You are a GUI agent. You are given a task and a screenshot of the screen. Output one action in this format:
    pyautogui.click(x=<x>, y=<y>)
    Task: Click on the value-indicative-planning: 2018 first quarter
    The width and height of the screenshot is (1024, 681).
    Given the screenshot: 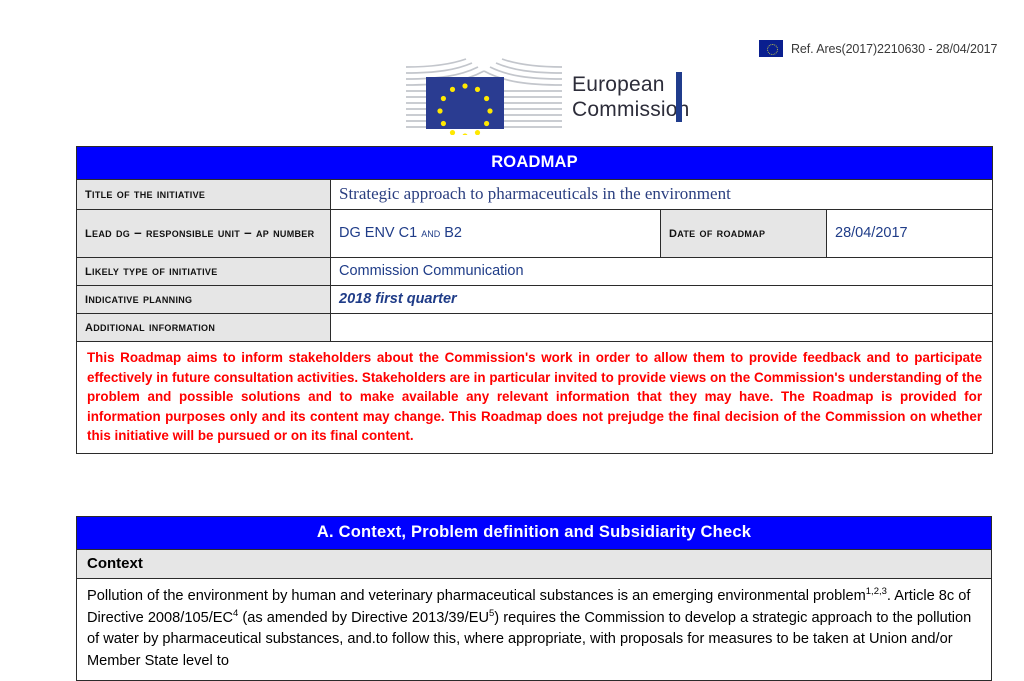 What is the action you would take?
    pyautogui.click(x=661, y=299)
    